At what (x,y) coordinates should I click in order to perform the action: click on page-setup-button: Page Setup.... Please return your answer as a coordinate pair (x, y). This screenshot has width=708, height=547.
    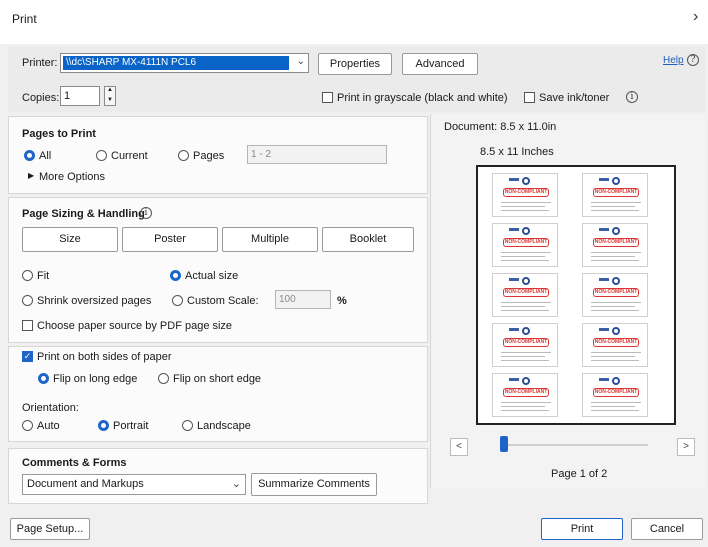
    Looking at the image, I should click on (50, 529).